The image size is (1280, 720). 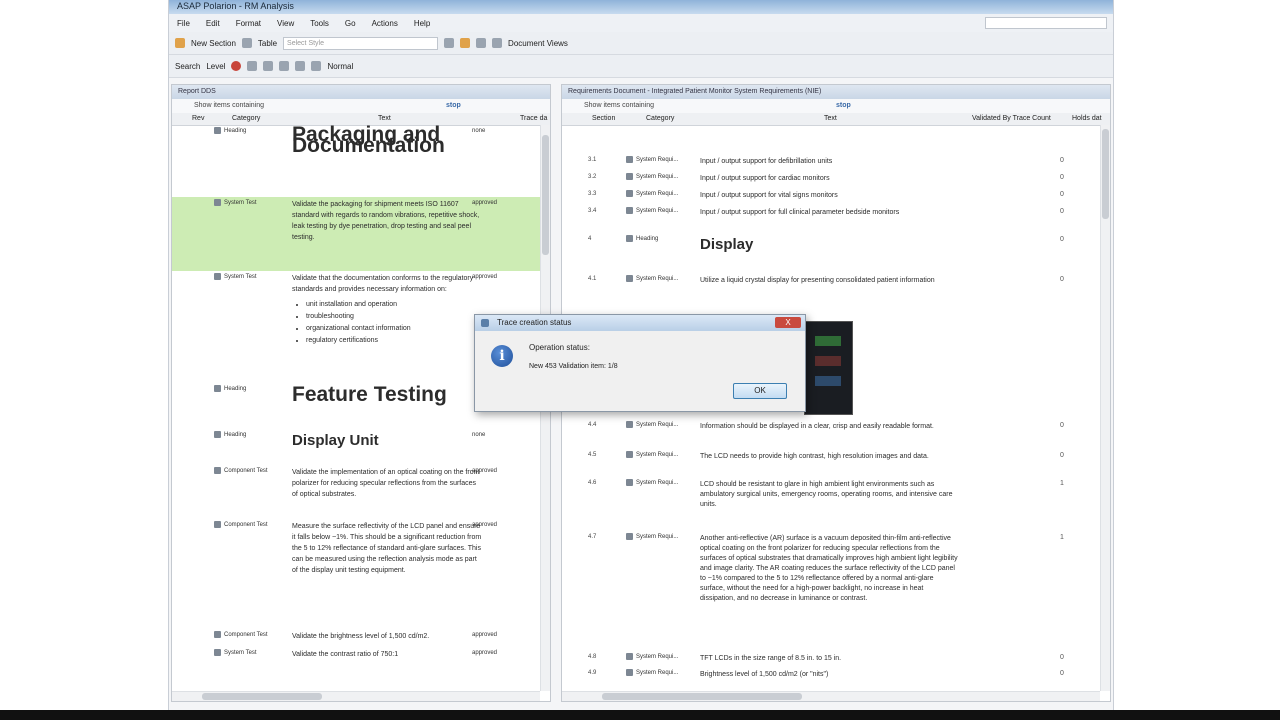 I want to click on align-icon, so click(x=300, y=66).